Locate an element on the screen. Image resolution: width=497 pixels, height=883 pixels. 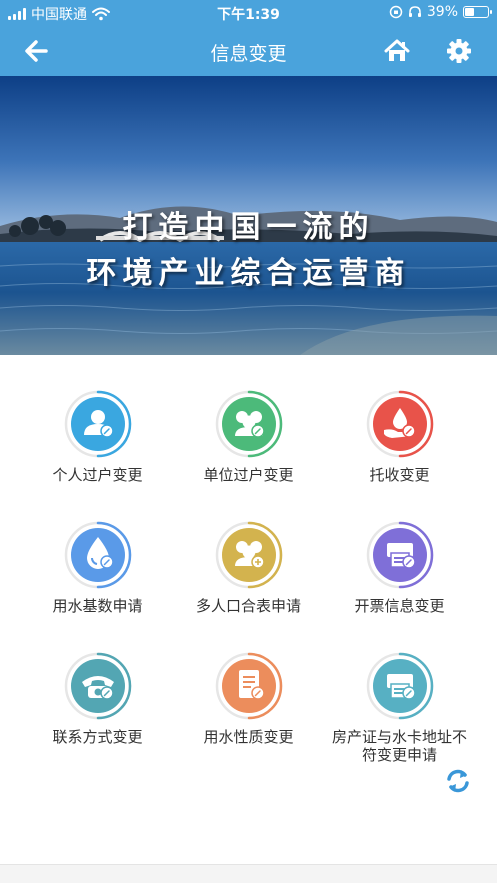
menu-item-label: 用水基数申请 is located at coordinates (97, 606).